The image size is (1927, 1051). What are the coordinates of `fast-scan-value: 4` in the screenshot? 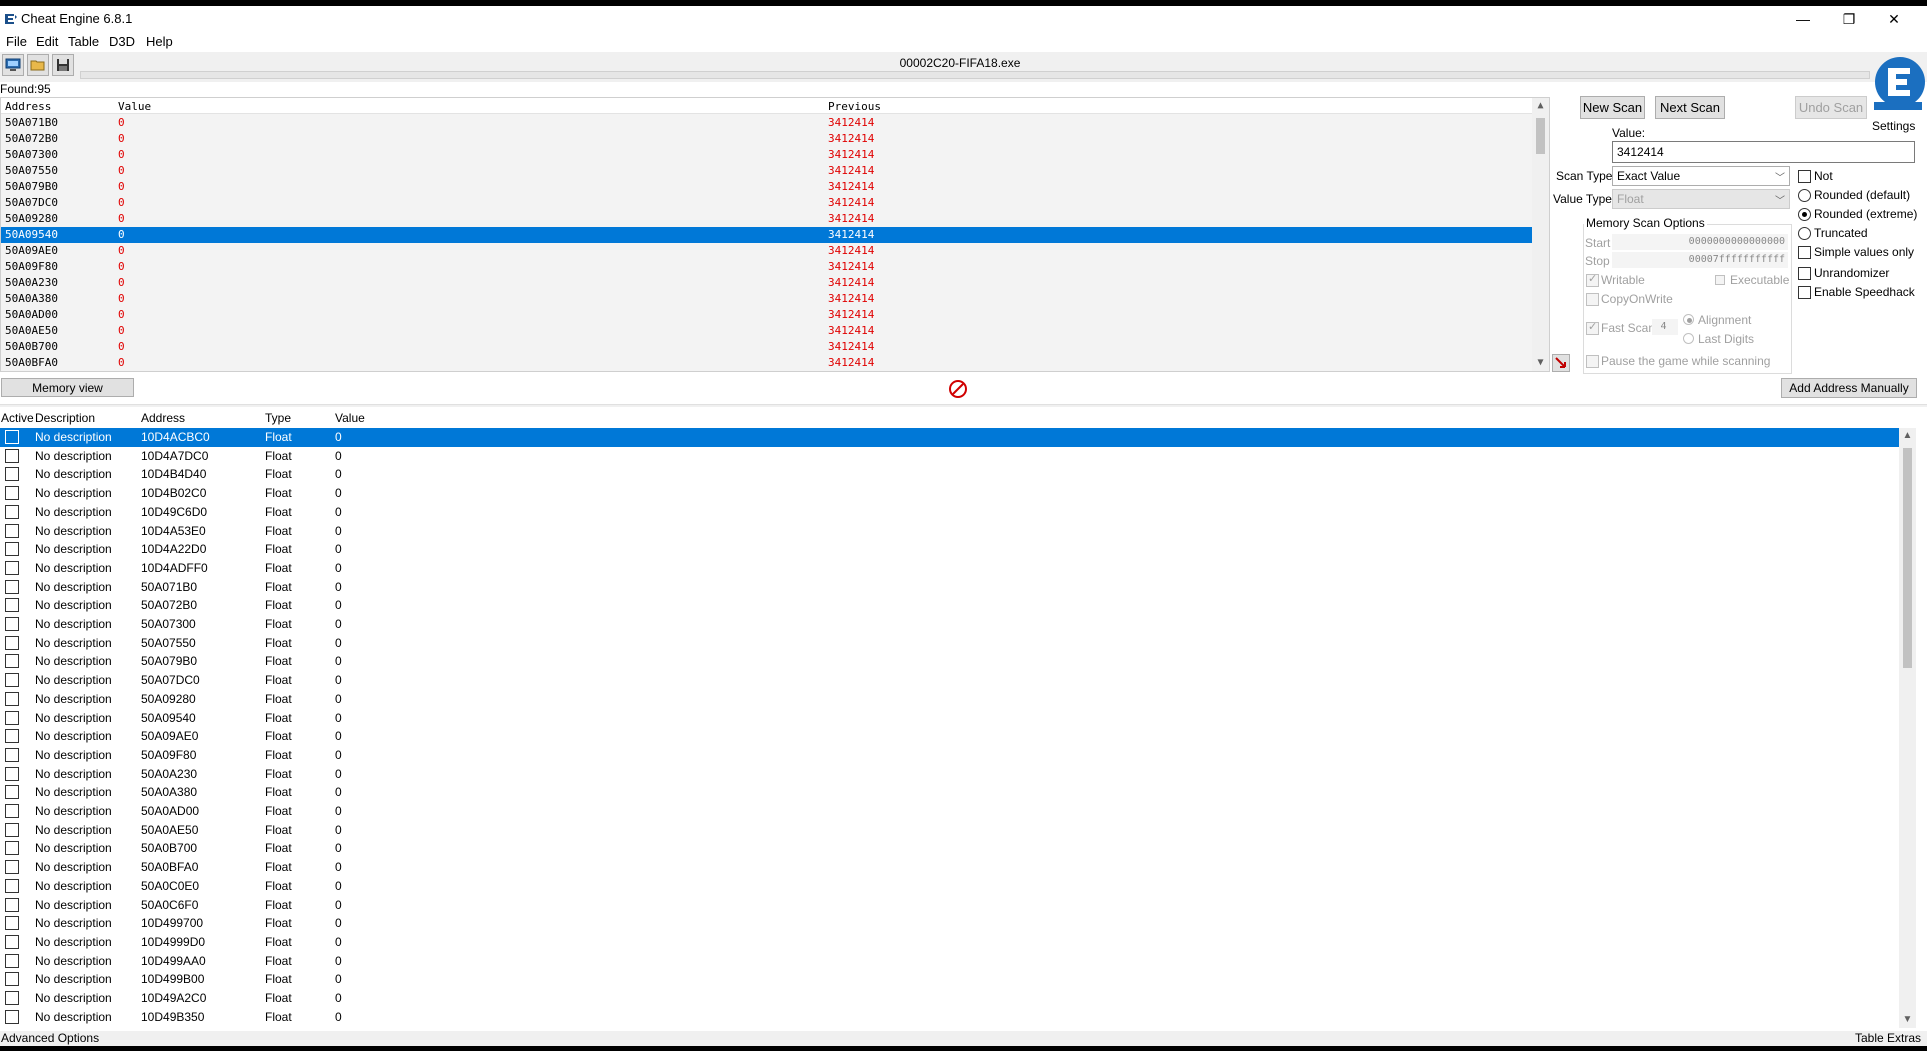 It's located at (1665, 327).